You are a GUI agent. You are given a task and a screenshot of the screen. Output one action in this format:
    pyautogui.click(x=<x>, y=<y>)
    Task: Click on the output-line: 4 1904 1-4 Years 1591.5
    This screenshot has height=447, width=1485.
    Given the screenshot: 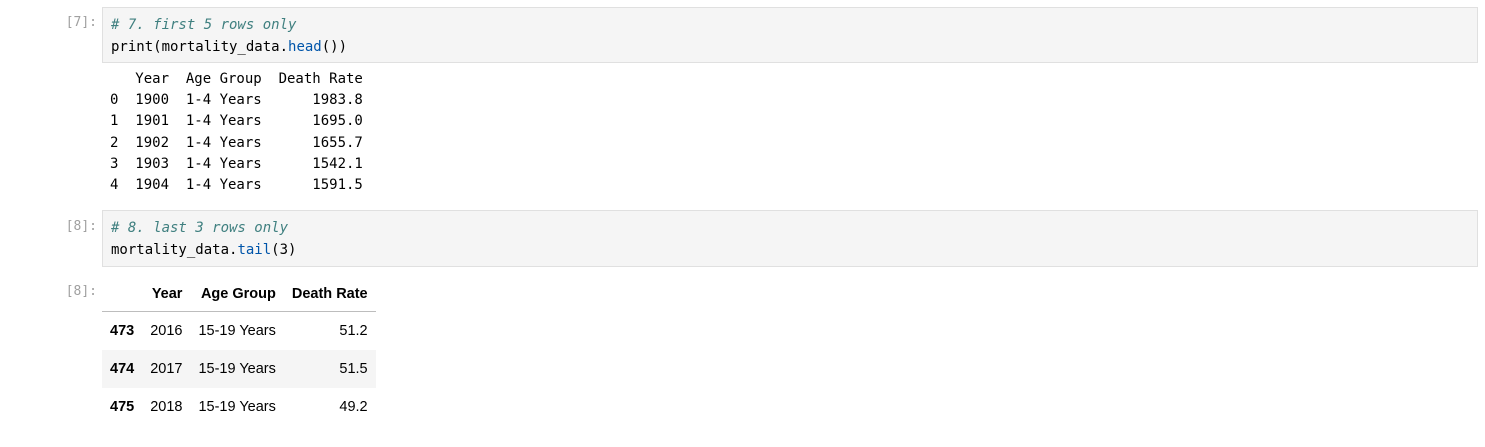 What is the action you would take?
    pyautogui.click(x=236, y=184)
    